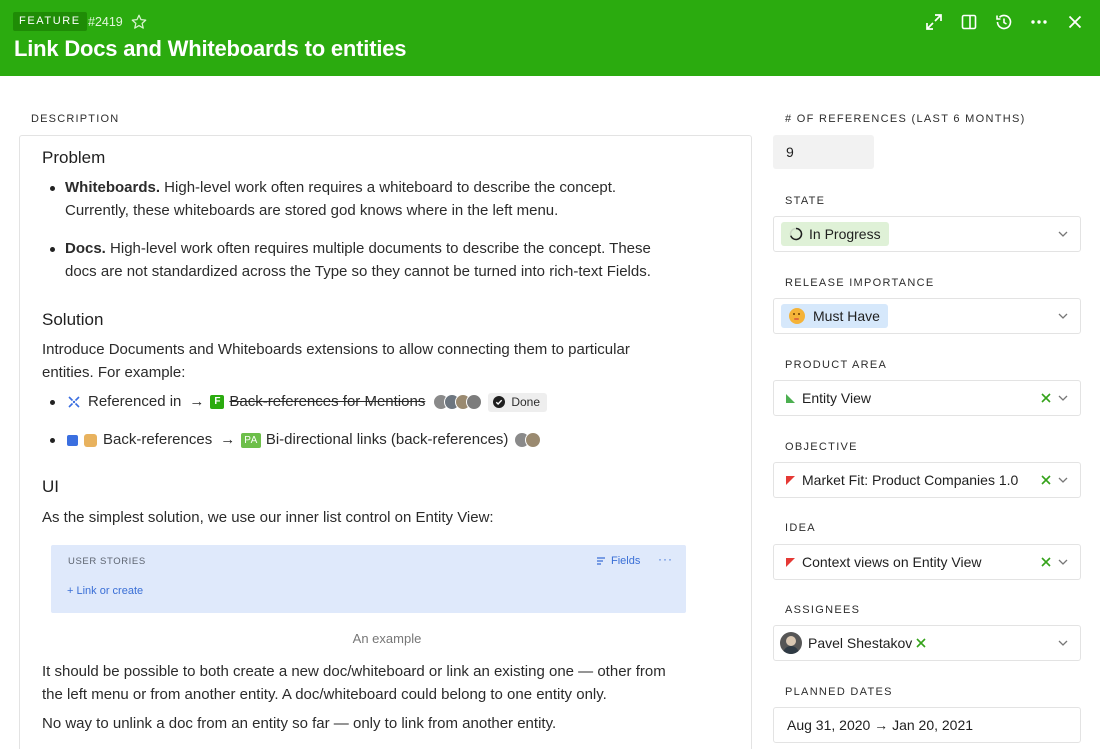 Image resolution: width=1100 pixels, height=749 pixels. What do you see at coordinates (927, 234) in the screenshot?
I see `state-select: In Progress` at bounding box center [927, 234].